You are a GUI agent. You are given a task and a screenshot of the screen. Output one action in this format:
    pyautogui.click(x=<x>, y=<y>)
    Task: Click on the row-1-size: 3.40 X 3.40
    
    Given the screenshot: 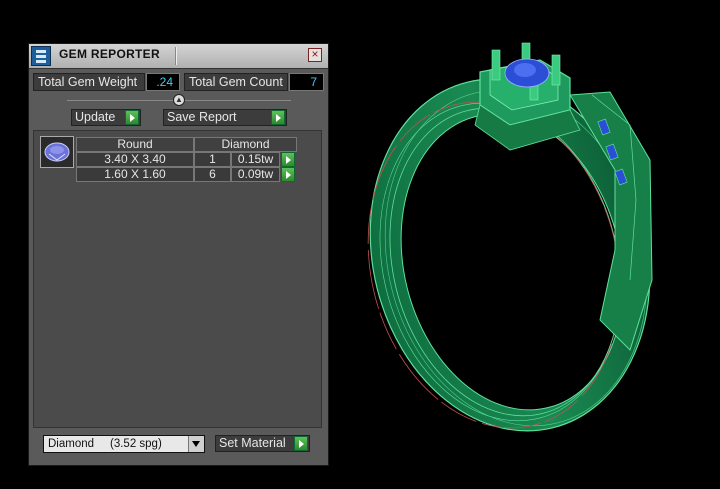 What is the action you would take?
    pyautogui.click(x=135, y=159)
    